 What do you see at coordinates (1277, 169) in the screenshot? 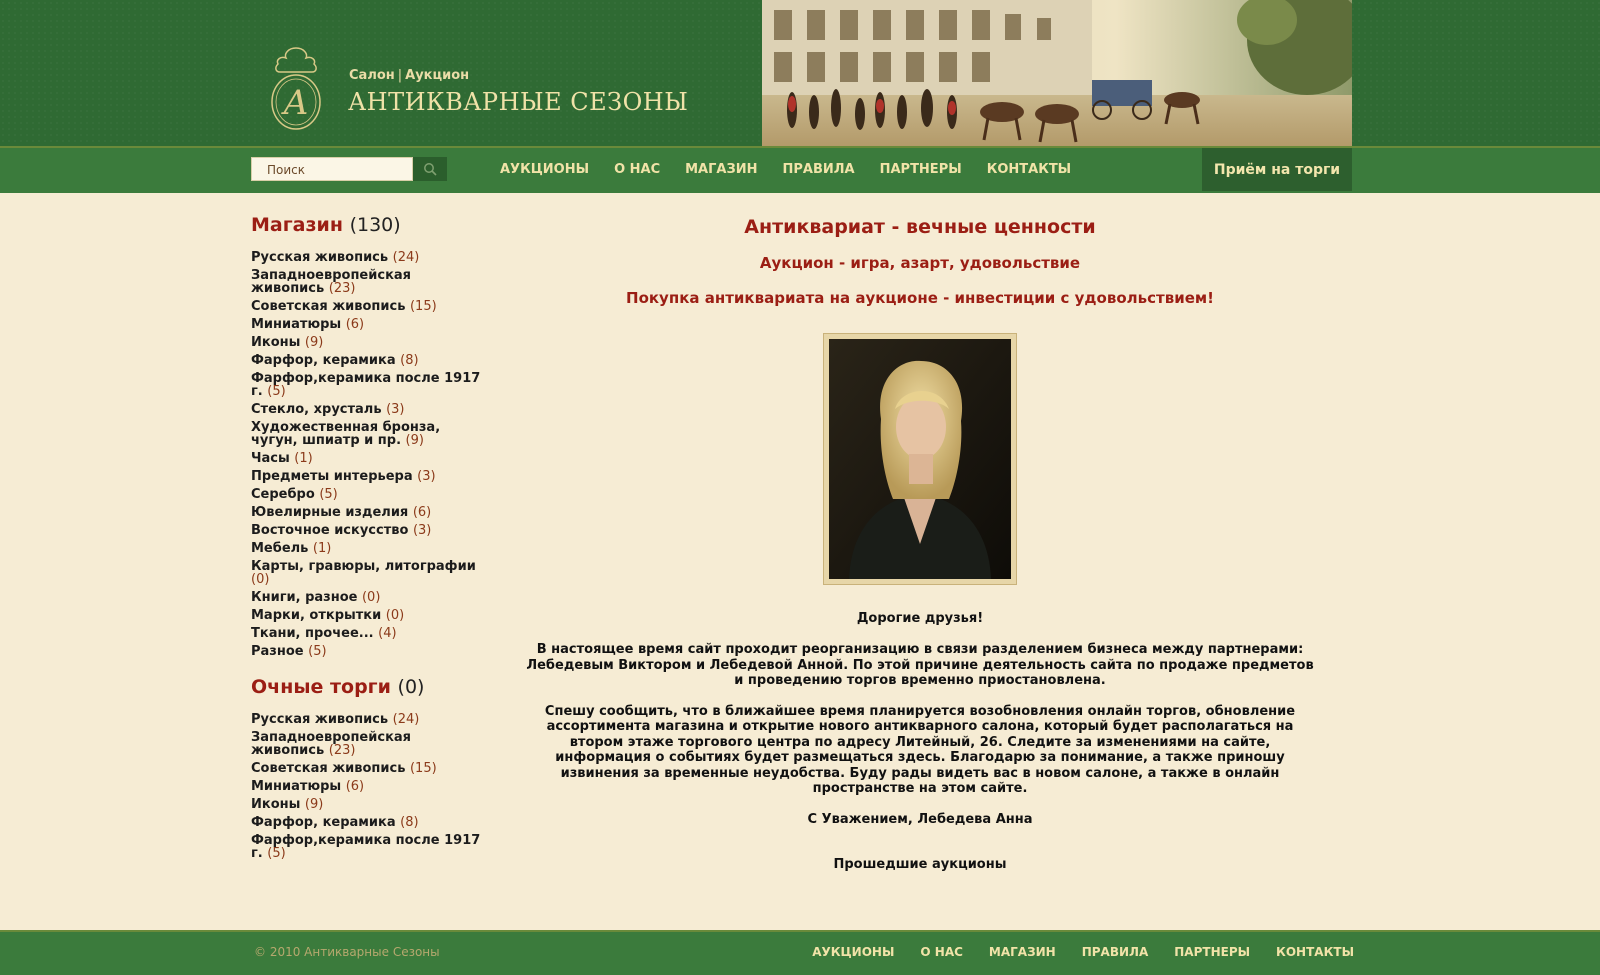
I see `consign-button: Приём на торги` at bounding box center [1277, 169].